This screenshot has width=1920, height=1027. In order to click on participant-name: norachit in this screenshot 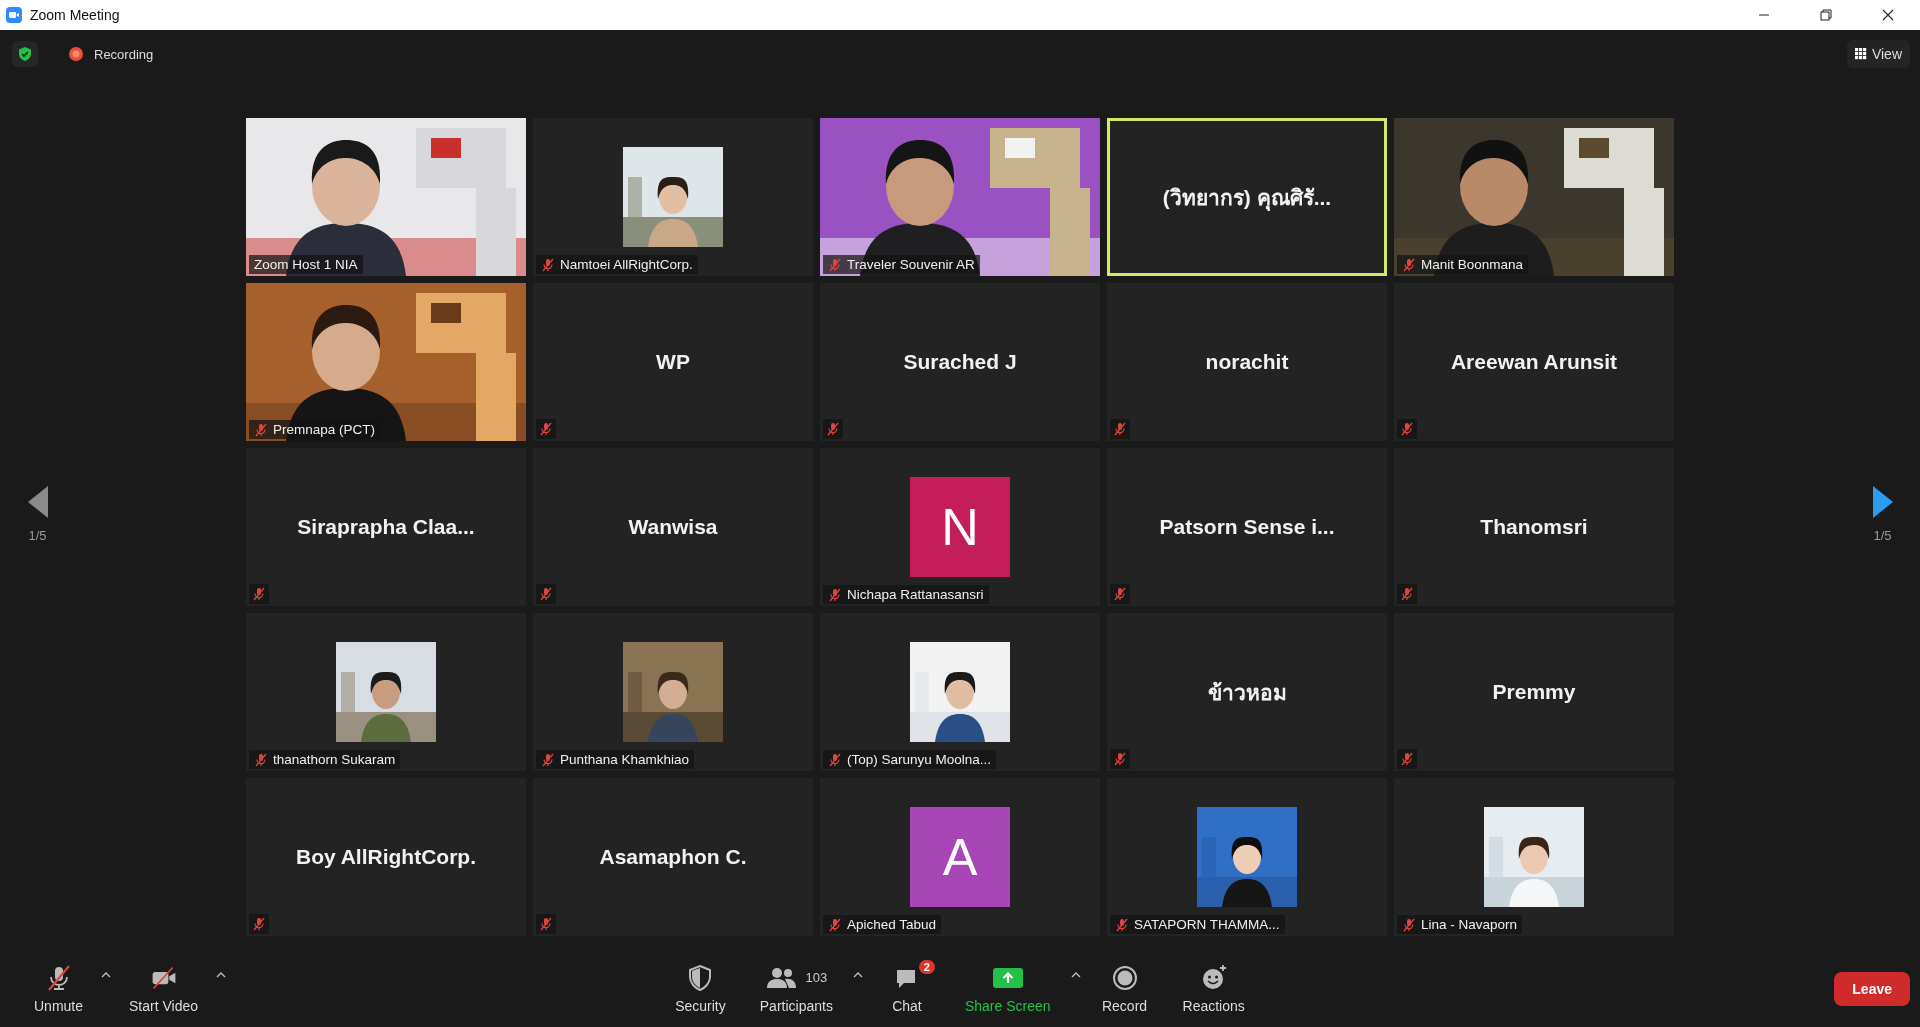, I will do `click(1247, 362)`.